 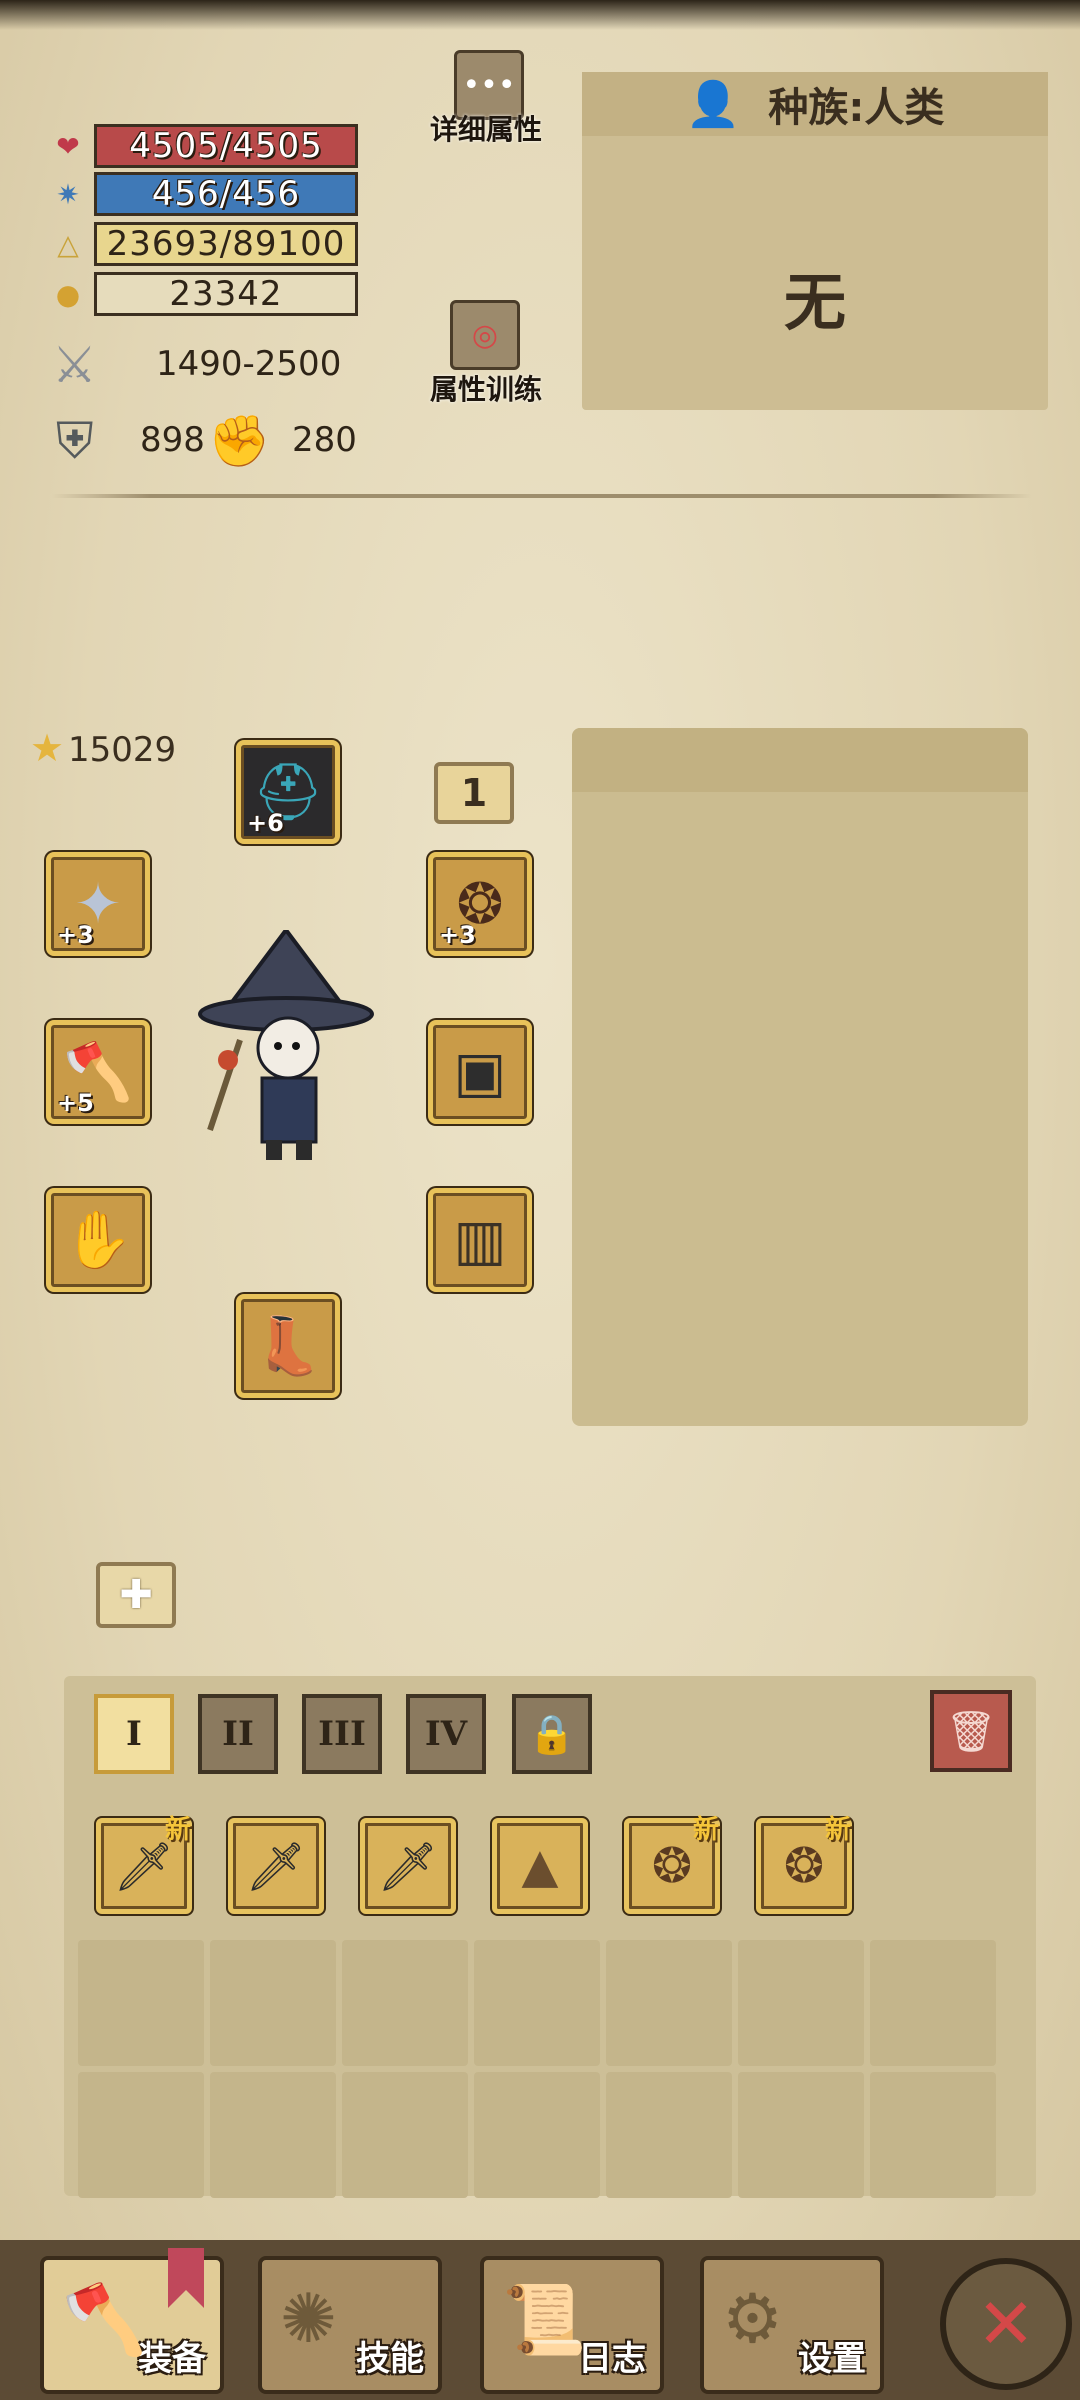 What do you see at coordinates (98, 904) in the screenshot?
I see `amulet-slot: ✦ +3` at bounding box center [98, 904].